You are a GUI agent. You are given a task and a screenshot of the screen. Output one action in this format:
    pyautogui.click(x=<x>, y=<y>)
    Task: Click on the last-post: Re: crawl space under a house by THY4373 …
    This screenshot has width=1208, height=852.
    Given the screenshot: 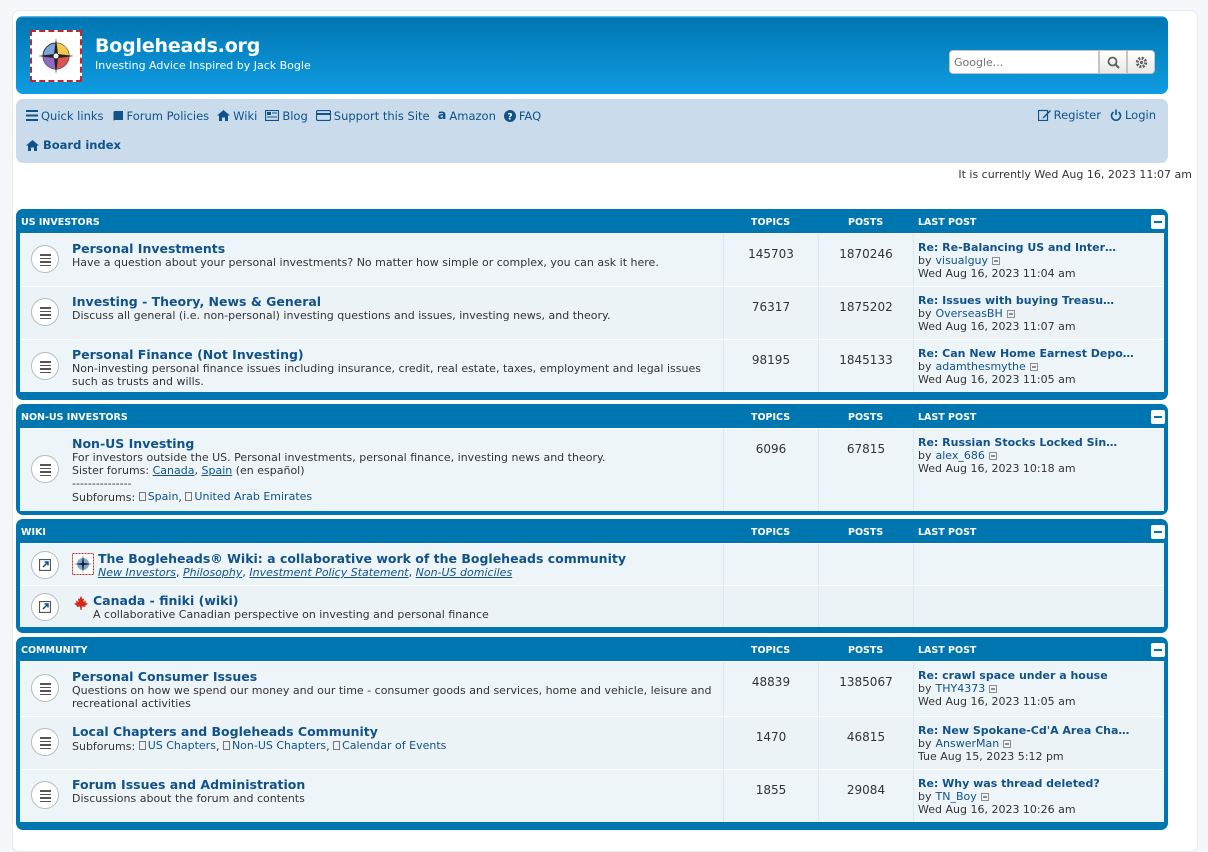 What is the action you would take?
    pyautogui.click(x=1038, y=688)
    